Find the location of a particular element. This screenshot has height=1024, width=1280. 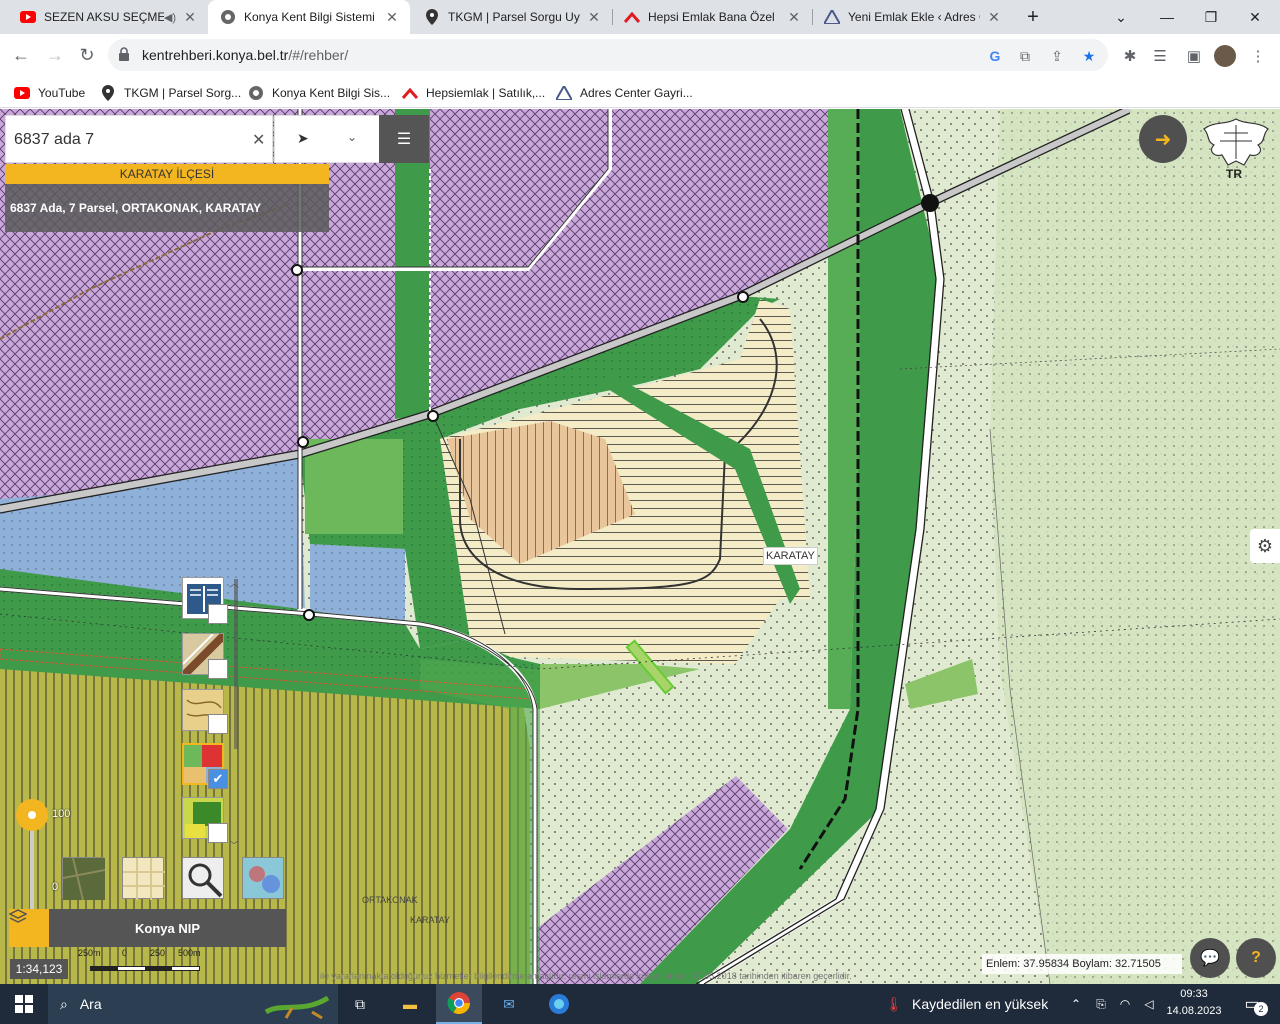

tab-search-icon: ⌄ is located at coordinates (1121, 17).